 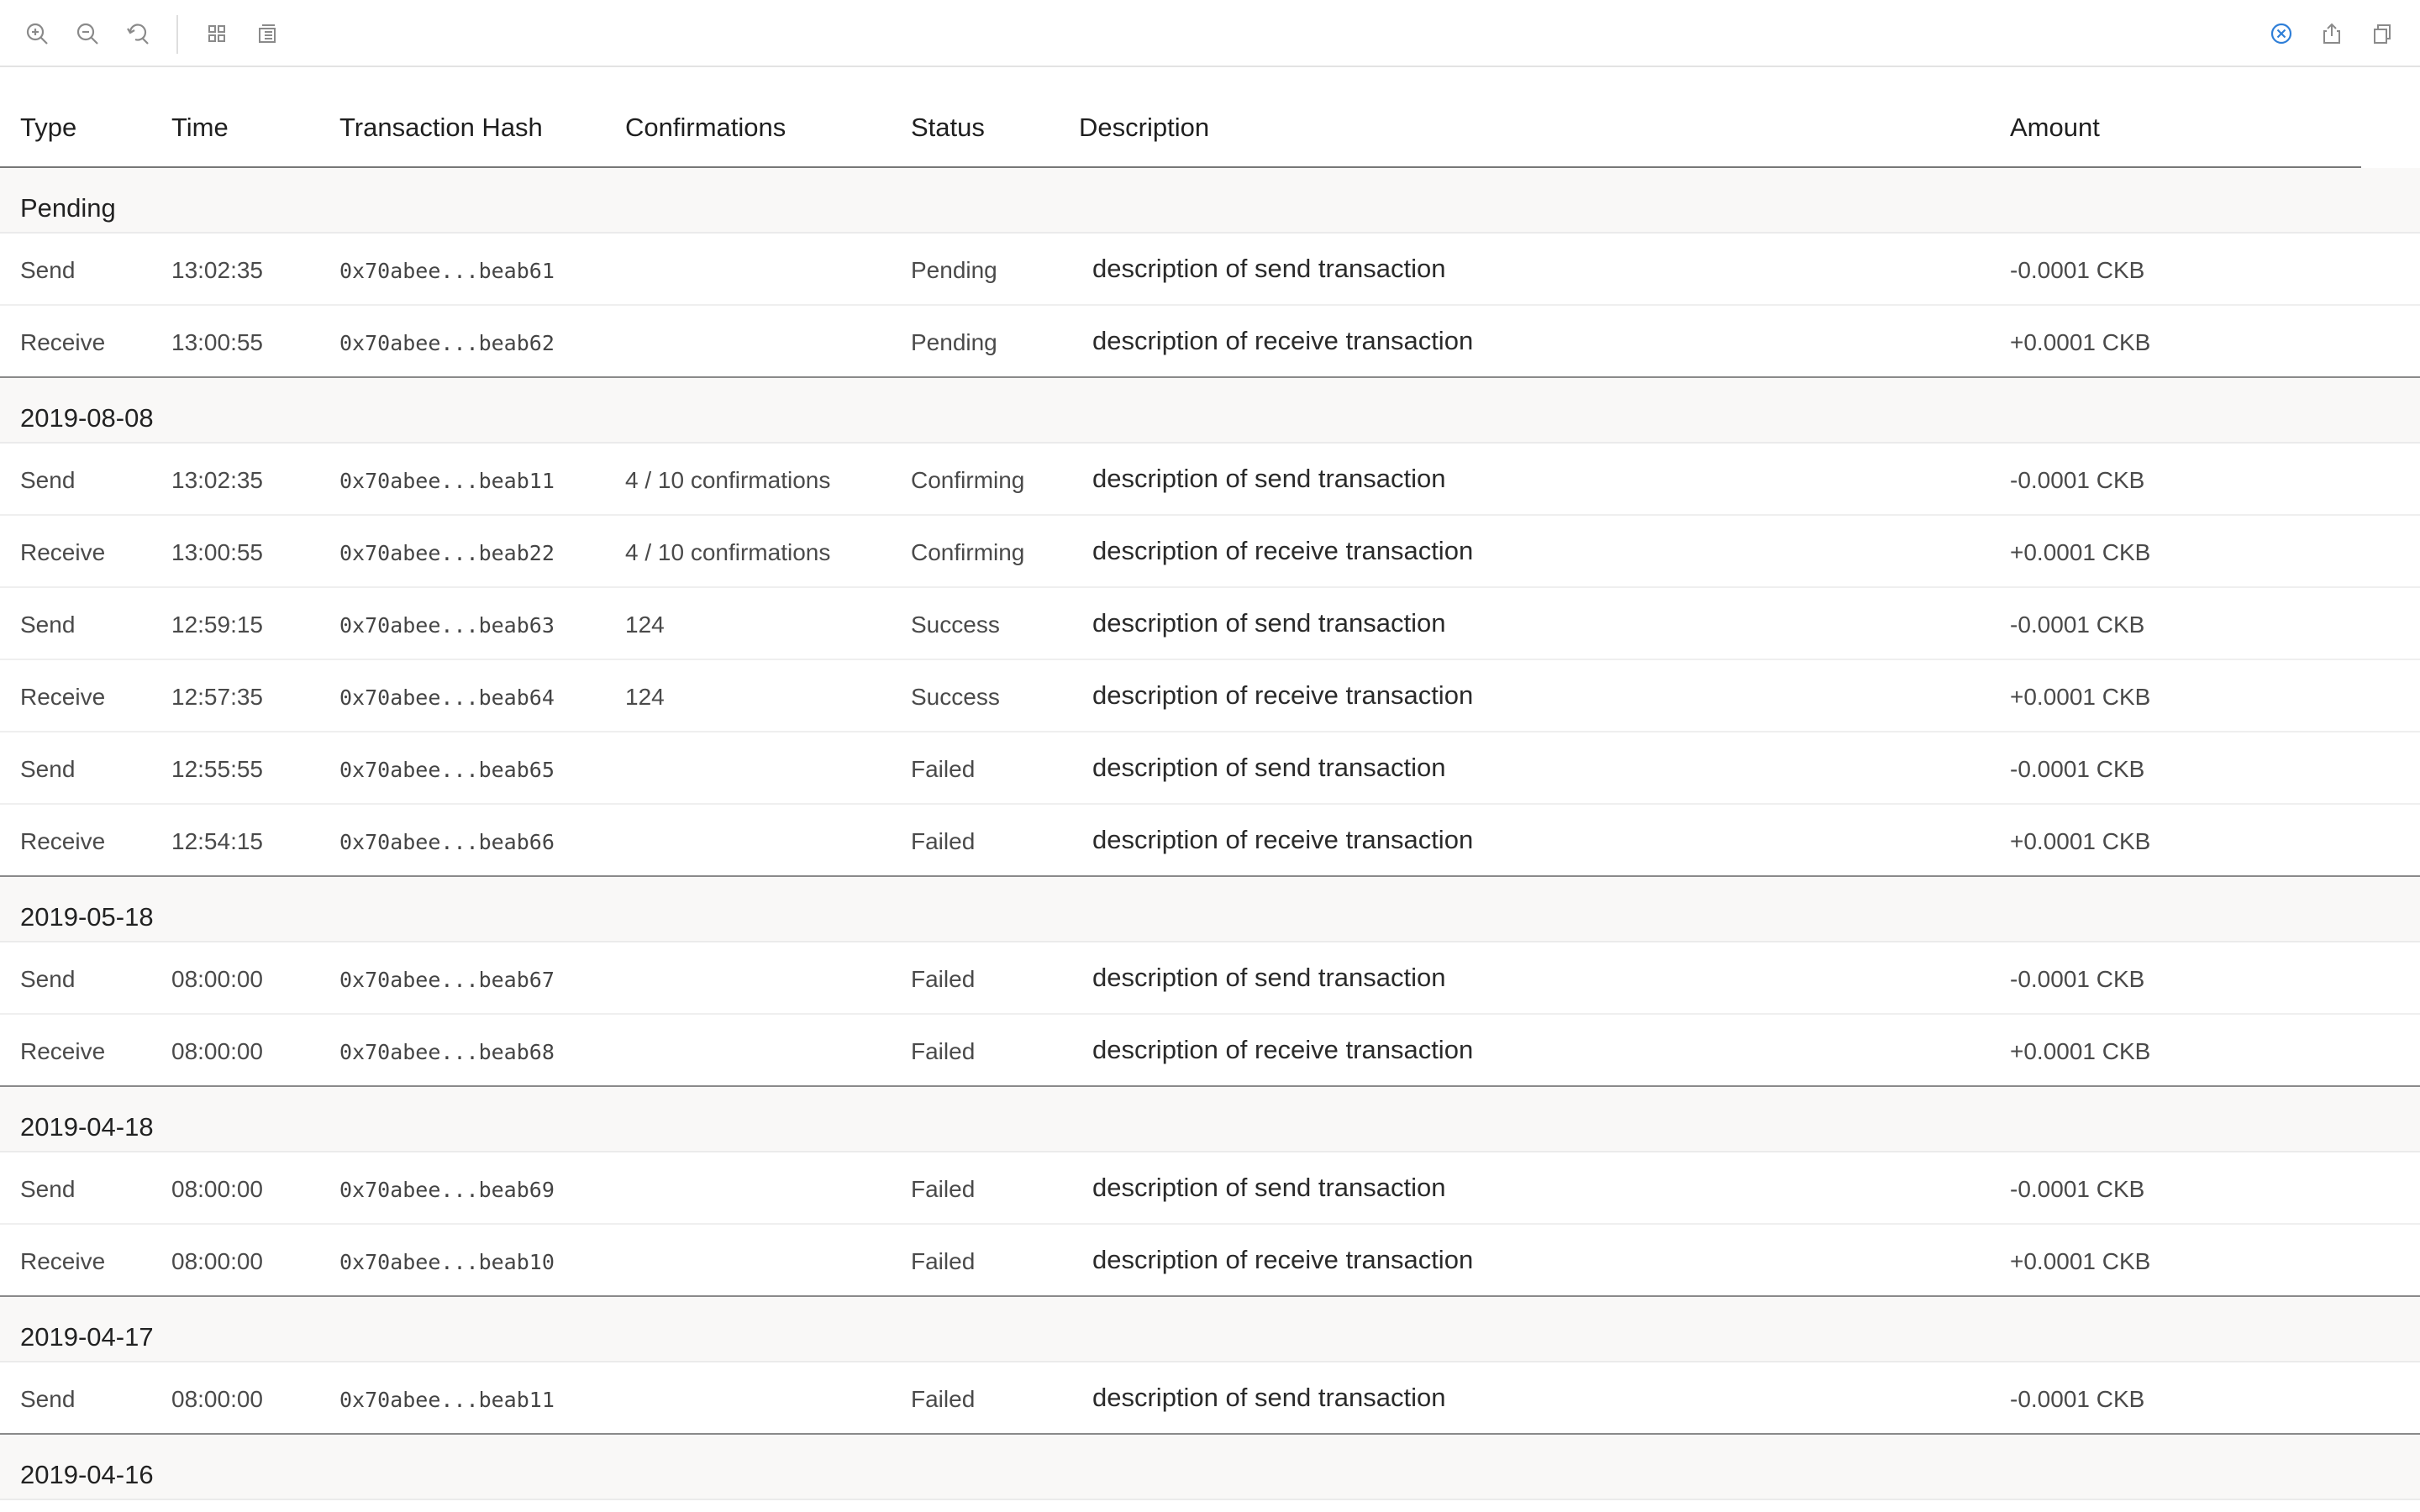 I want to click on tx-hash: 0x70abee...beab61, so click(x=447, y=271).